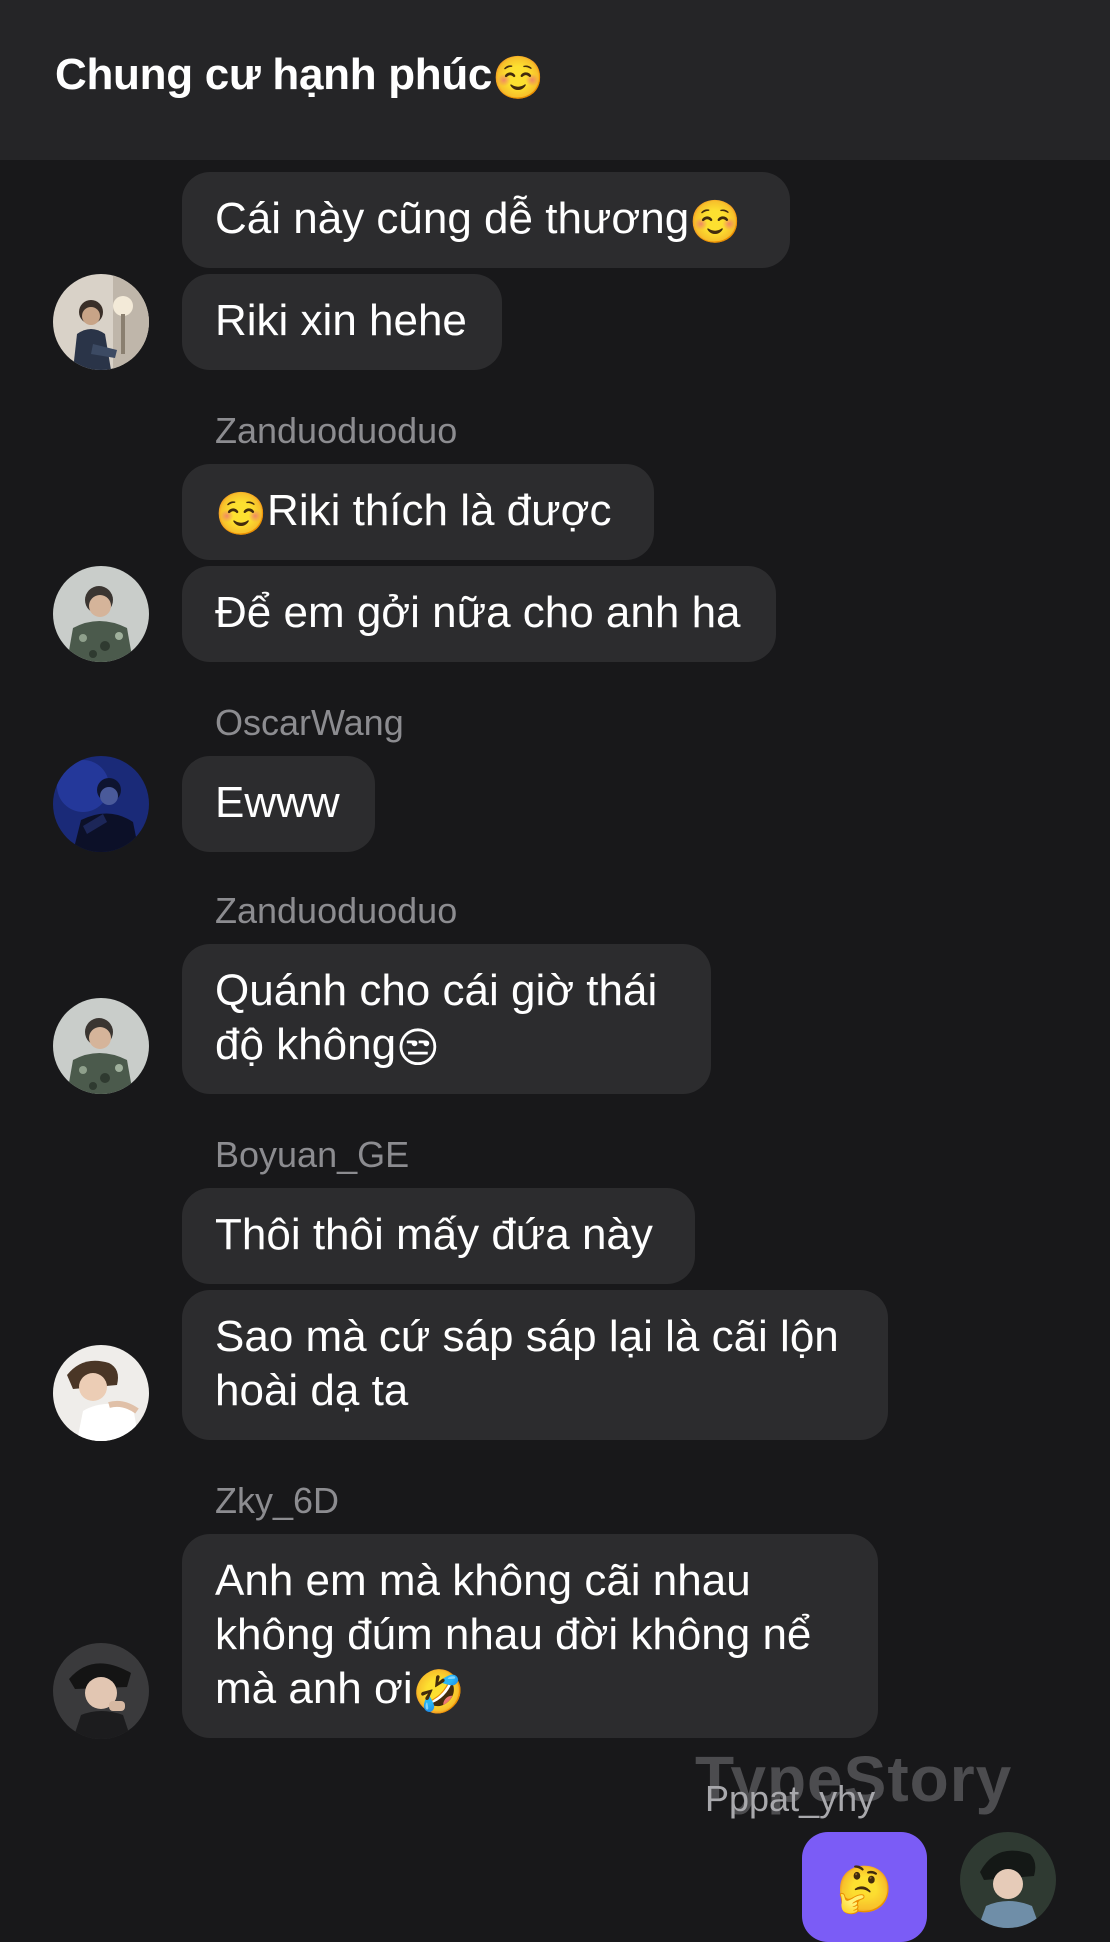  Describe the element at coordinates (101, 1691) in the screenshot. I see `avatar-zky` at that location.